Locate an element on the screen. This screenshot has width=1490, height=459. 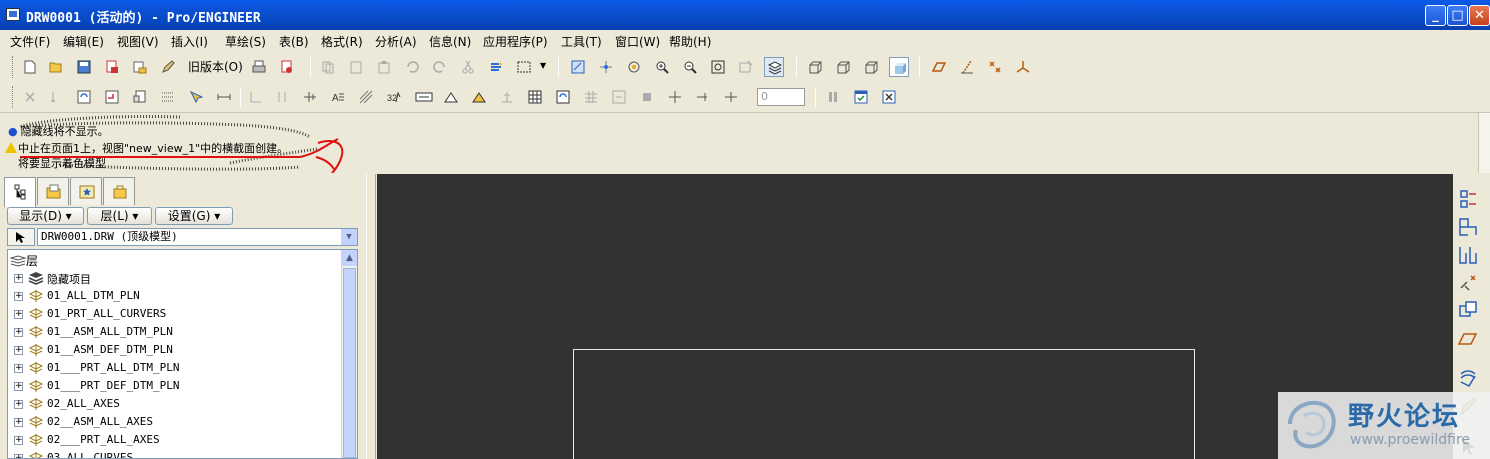
open-button is located at coordinates (56, 67).